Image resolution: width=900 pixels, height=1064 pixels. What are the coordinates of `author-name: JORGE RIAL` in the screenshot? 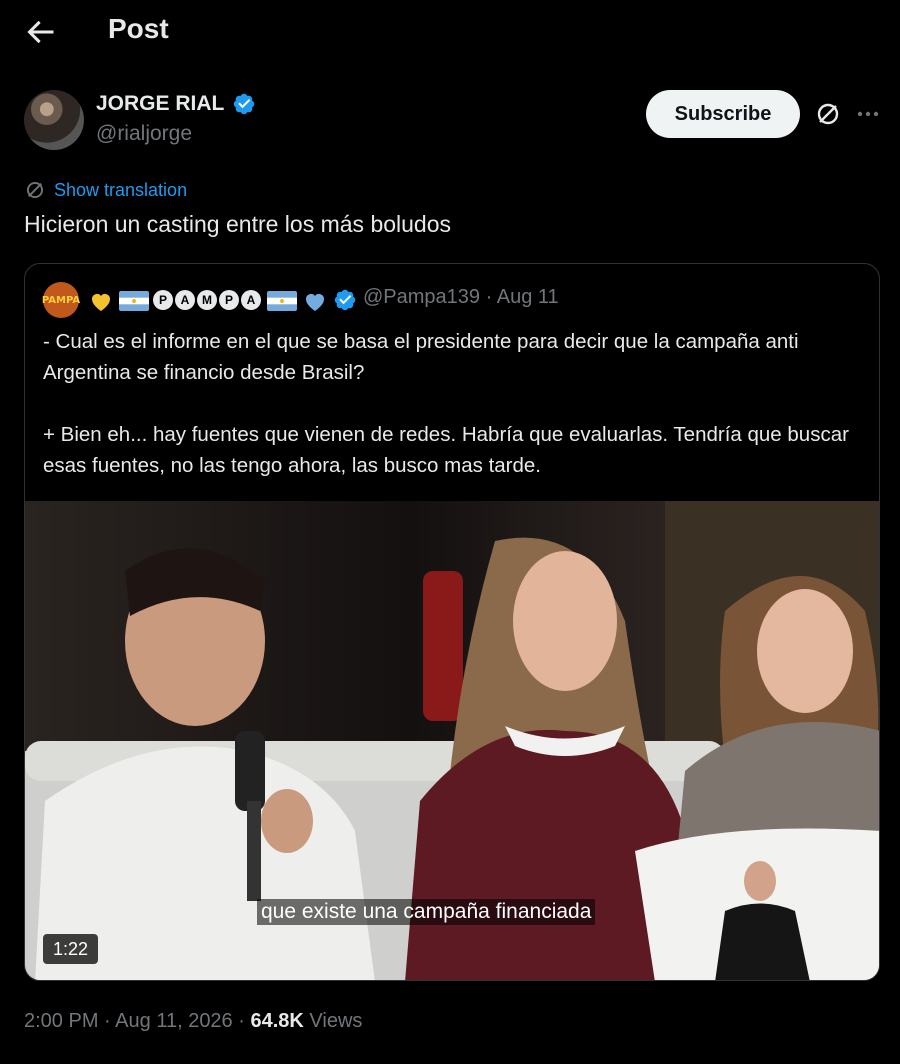 It's located at (160, 104).